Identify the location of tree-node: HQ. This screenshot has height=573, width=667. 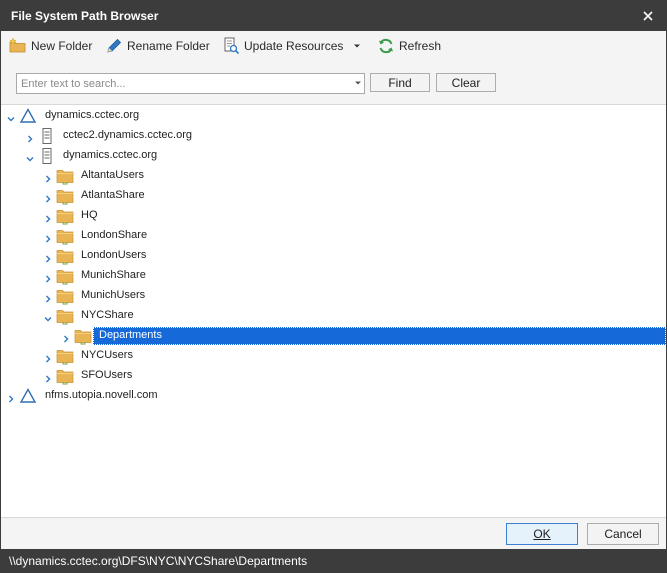
(333, 216).